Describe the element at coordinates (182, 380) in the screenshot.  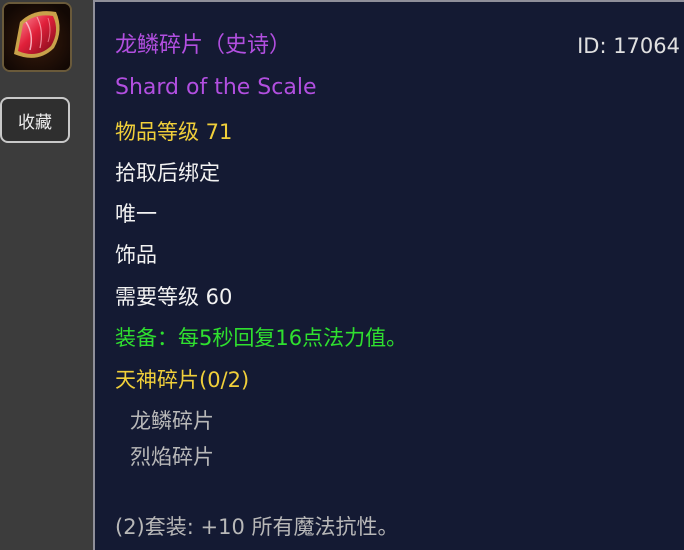
I see `set-name: 天神碎片(0/2)` at that location.